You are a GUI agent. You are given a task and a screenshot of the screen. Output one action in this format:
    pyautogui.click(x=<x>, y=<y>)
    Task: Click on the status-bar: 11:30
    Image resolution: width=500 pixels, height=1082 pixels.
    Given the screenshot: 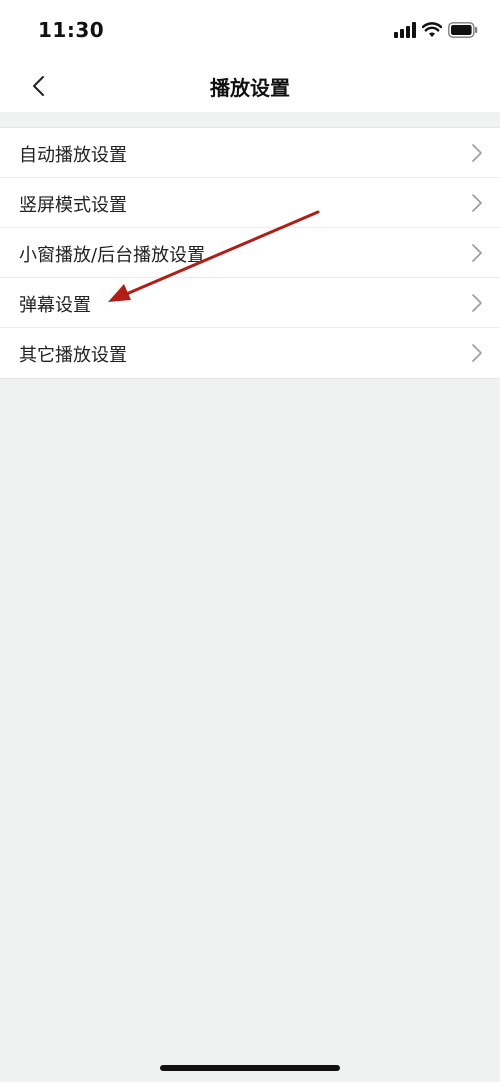 What is the action you would take?
    pyautogui.click(x=250, y=30)
    